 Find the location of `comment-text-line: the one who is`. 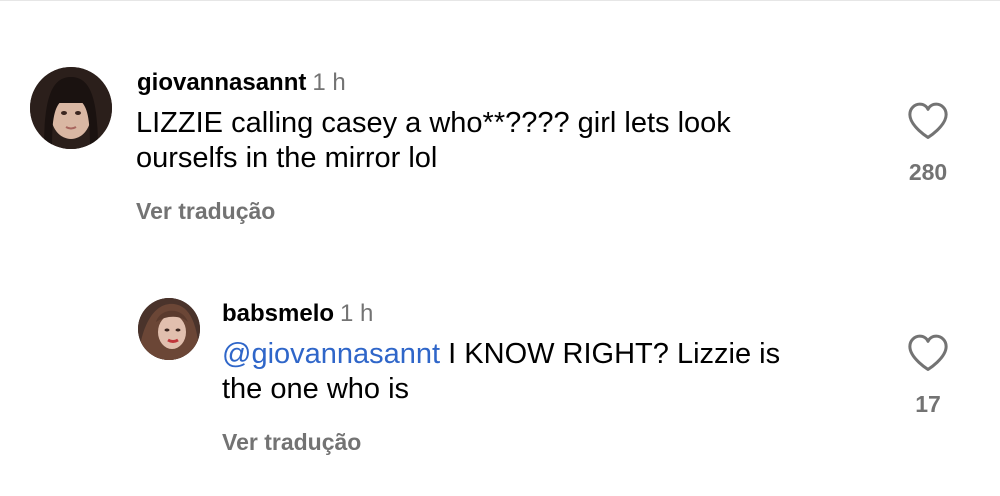

comment-text-line: the one who is is located at coordinates (316, 389).